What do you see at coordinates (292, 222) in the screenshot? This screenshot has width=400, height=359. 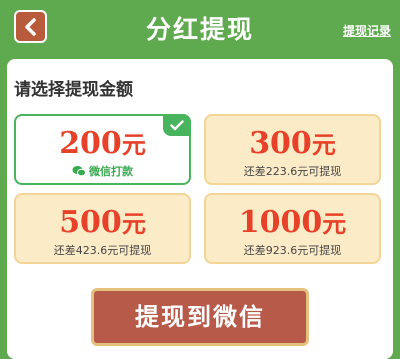 I see `option-amount: 1000元` at bounding box center [292, 222].